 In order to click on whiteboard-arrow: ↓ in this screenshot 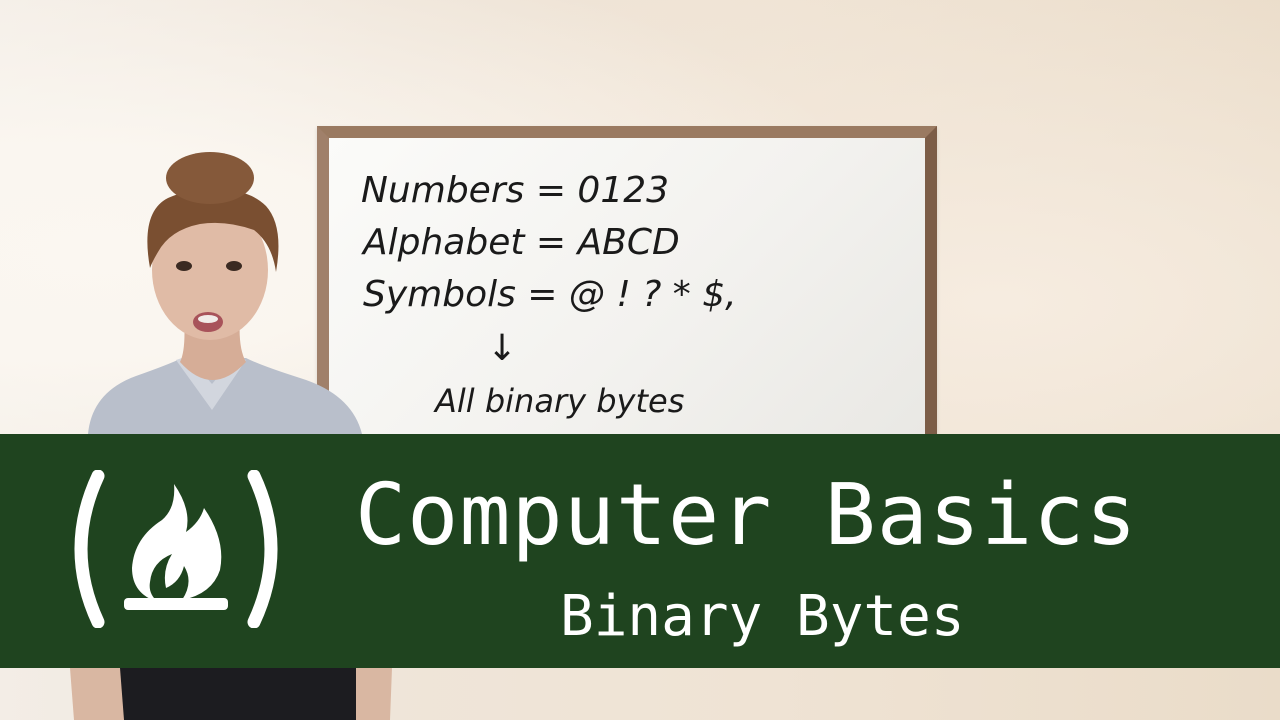, I will do `click(502, 348)`.